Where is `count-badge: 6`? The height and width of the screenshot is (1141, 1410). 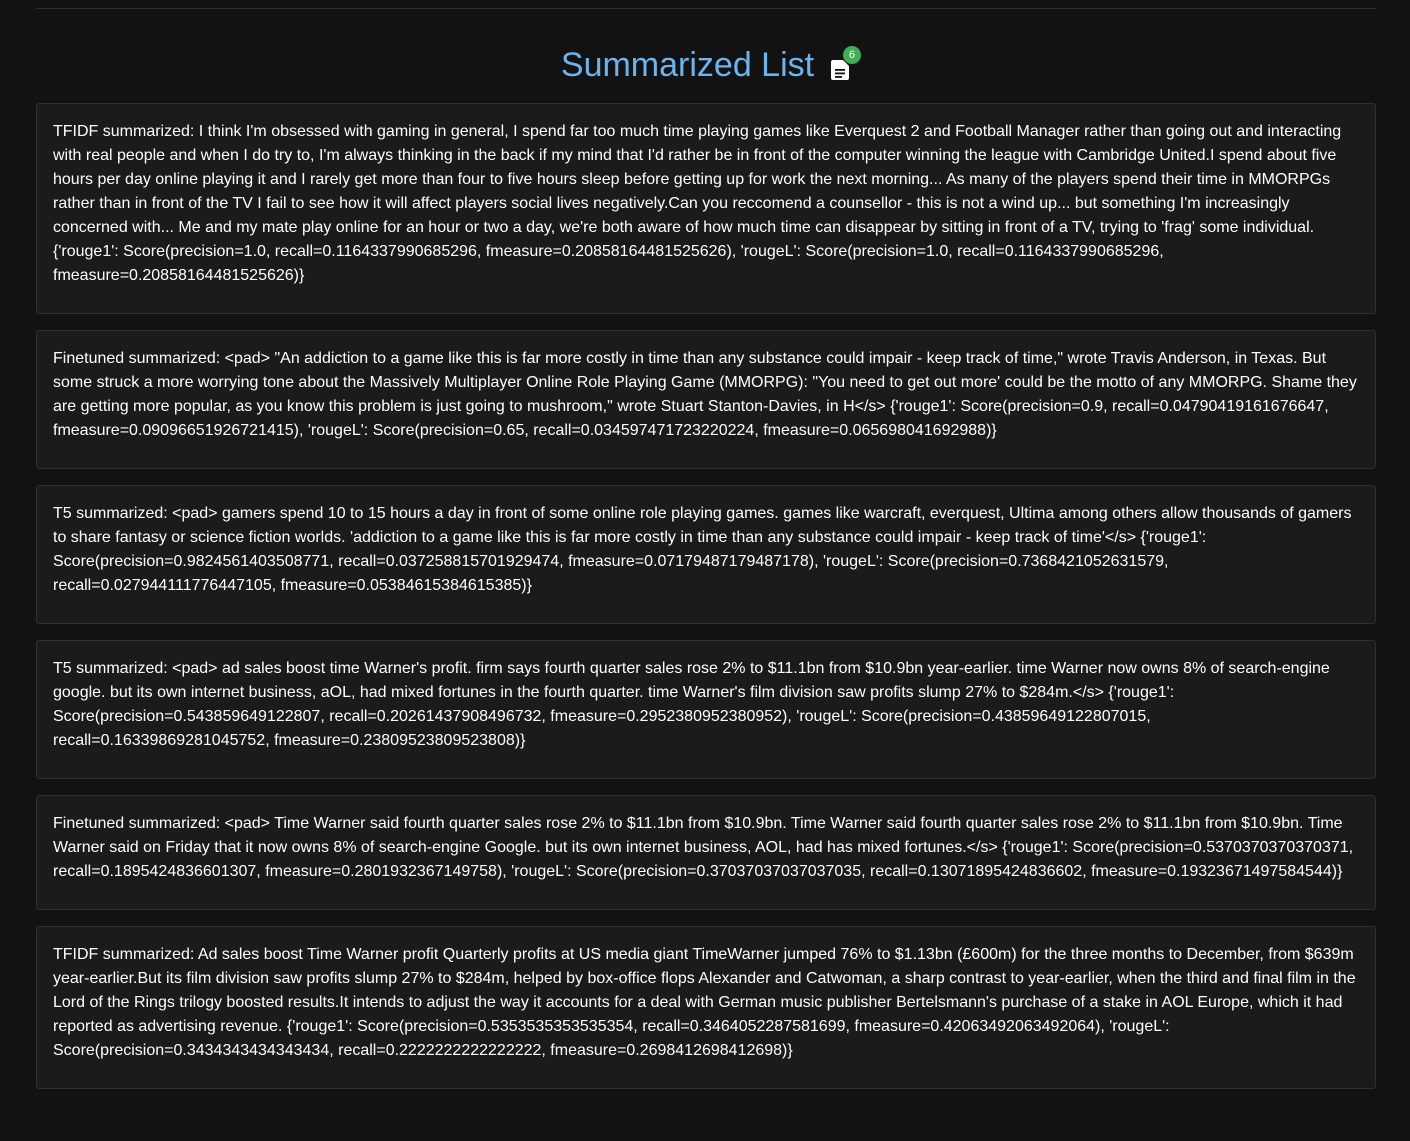 count-badge: 6 is located at coordinates (852, 55).